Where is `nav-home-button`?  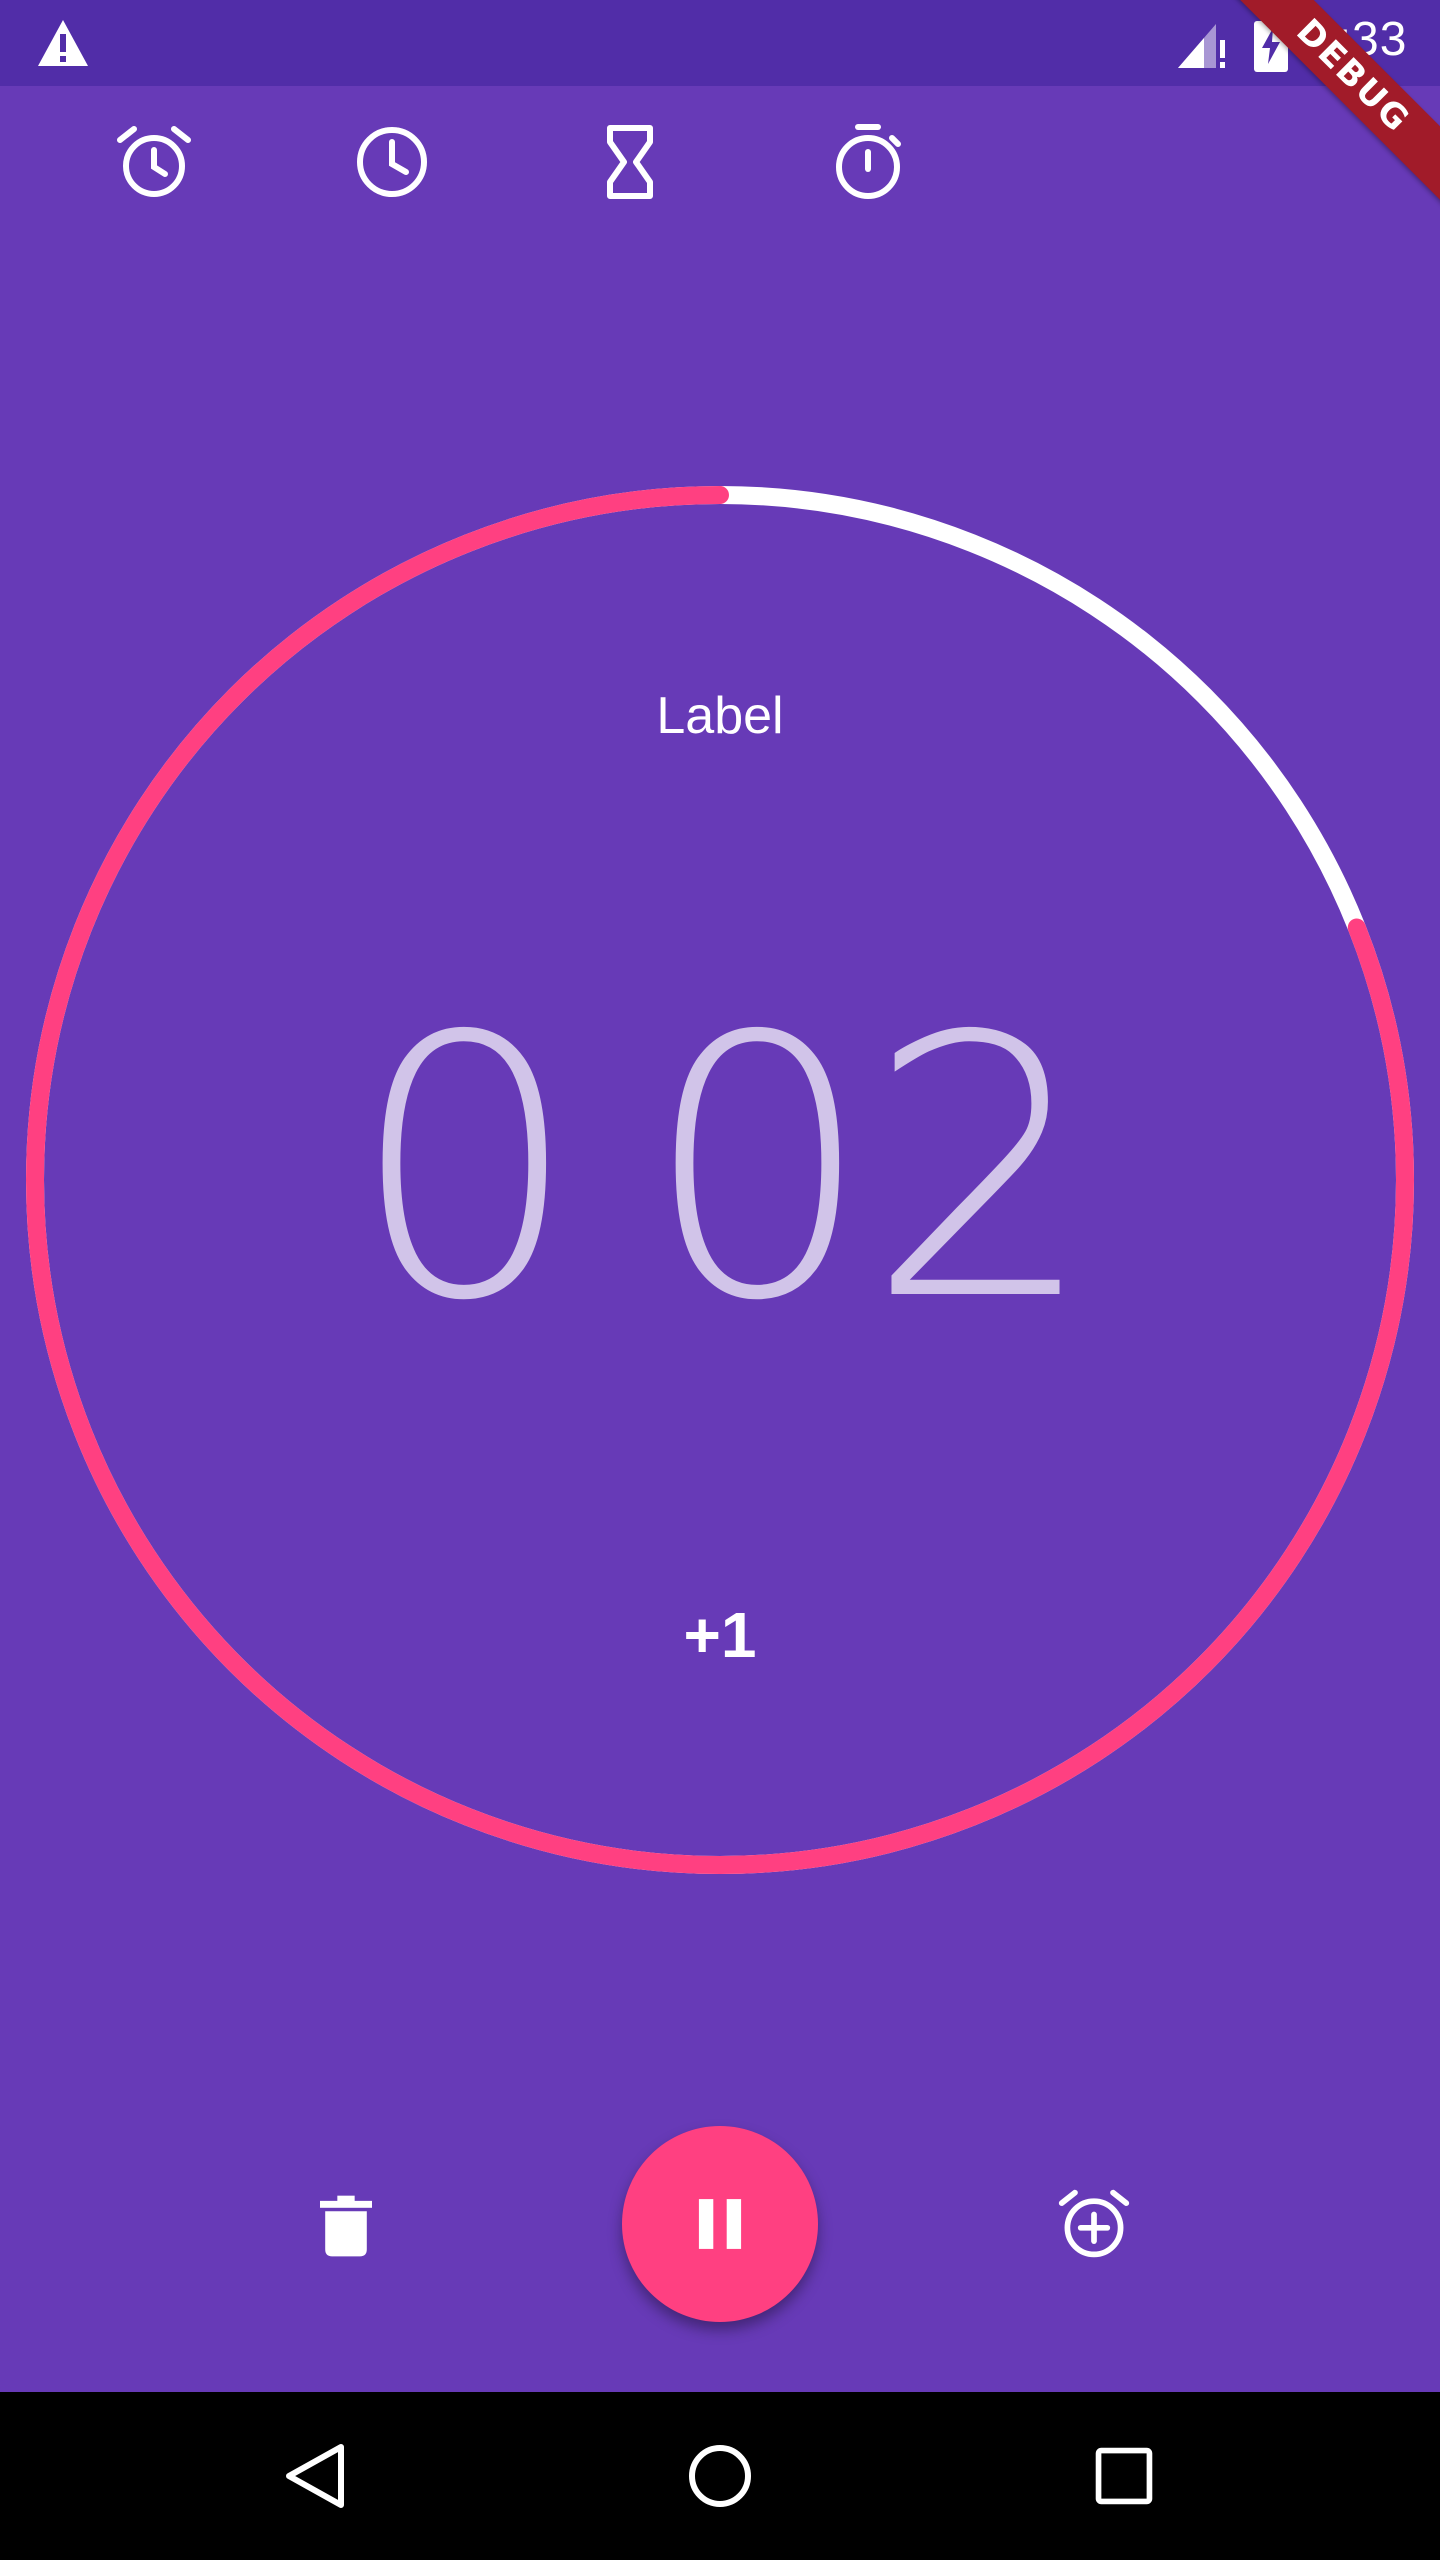
nav-home-button is located at coordinates (720, 2476).